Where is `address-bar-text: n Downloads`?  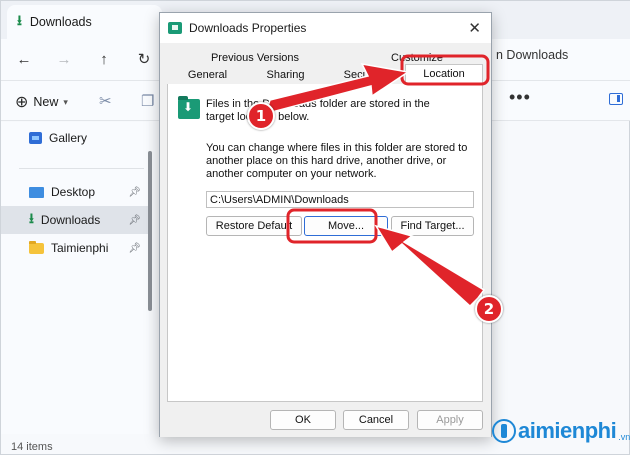
address-bar-text: n Downloads is located at coordinates (532, 55).